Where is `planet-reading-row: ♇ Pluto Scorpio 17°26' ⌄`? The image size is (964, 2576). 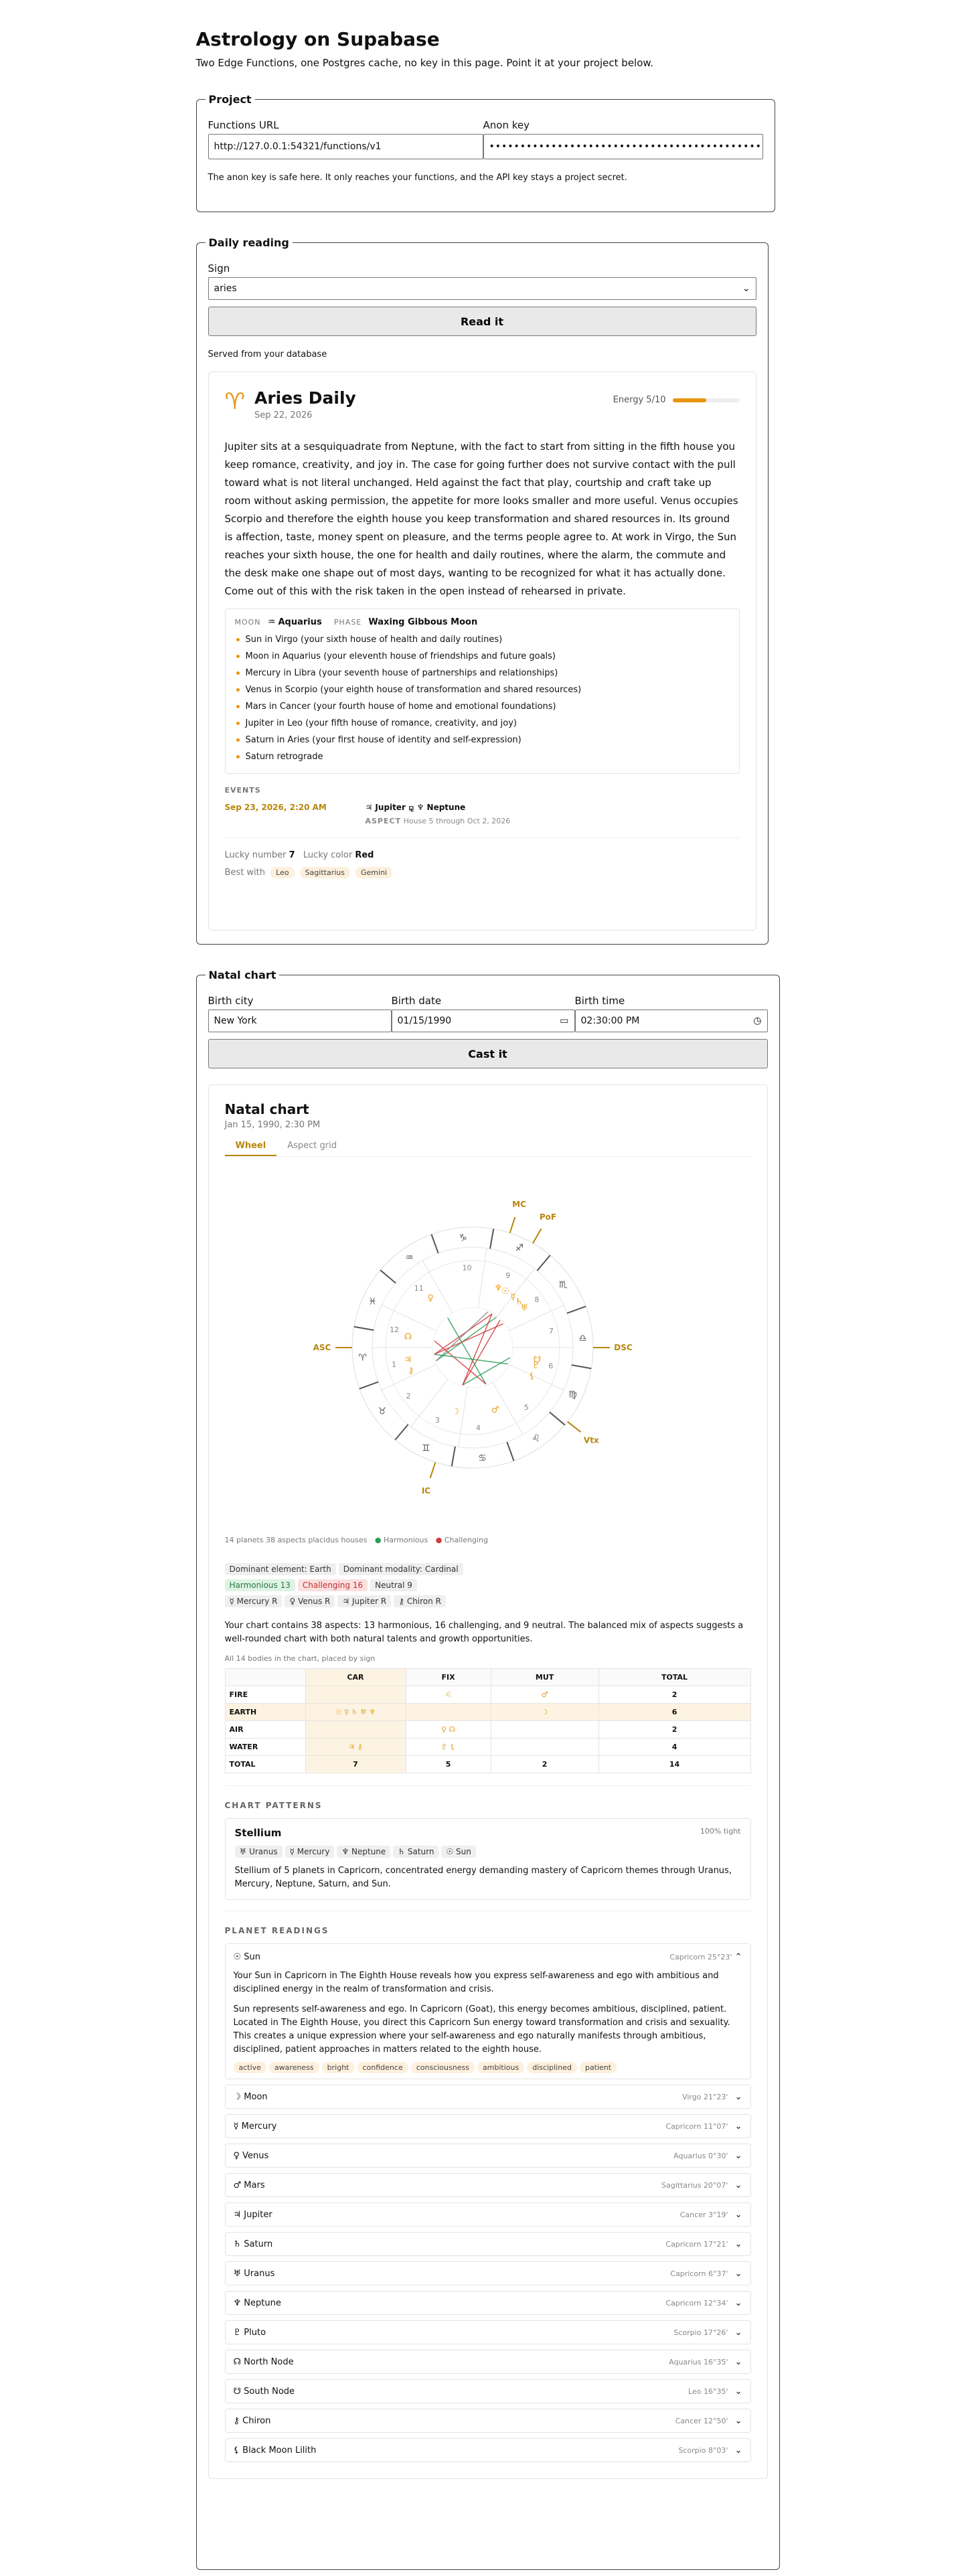 planet-reading-row: ♇ Pluto Scorpio 17°26' ⌄ is located at coordinates (487, 2332).